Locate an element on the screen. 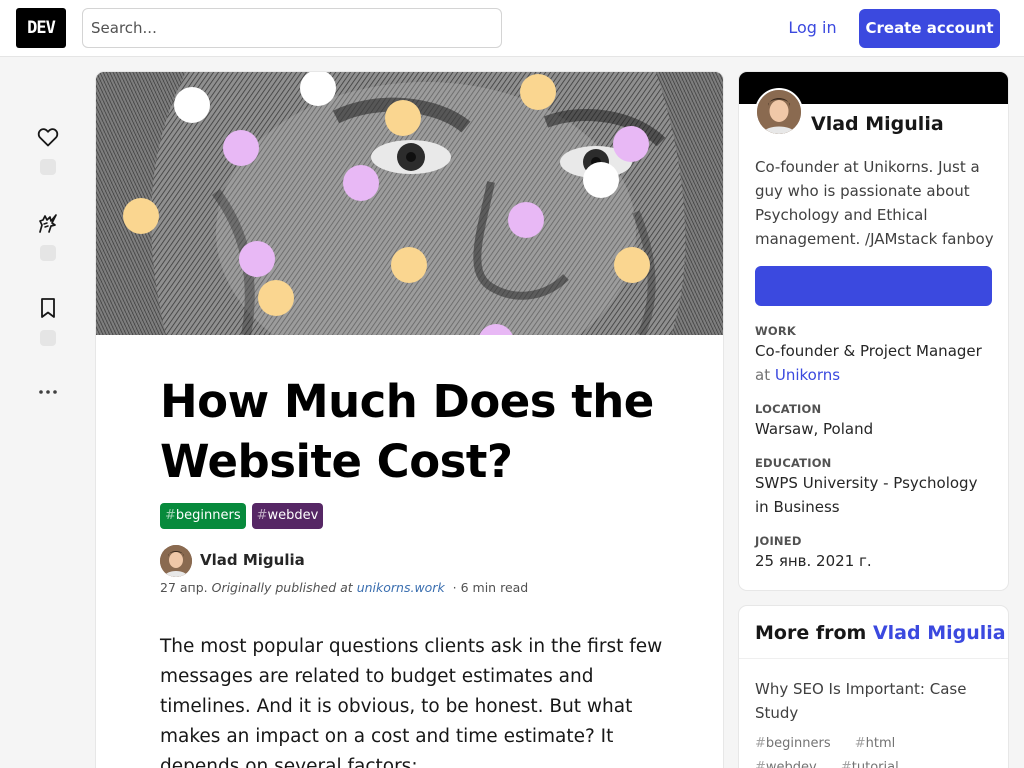 The image size is (1024, 768). follow-button is located at coordinates (873, 286).